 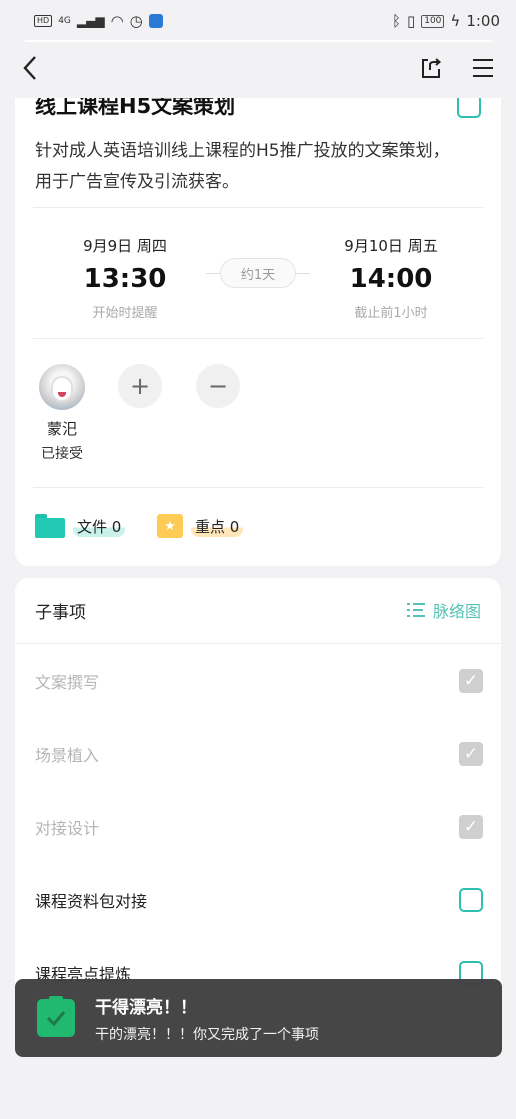 I want to click on network-indicator: 4G, so click(x=64, y=21).